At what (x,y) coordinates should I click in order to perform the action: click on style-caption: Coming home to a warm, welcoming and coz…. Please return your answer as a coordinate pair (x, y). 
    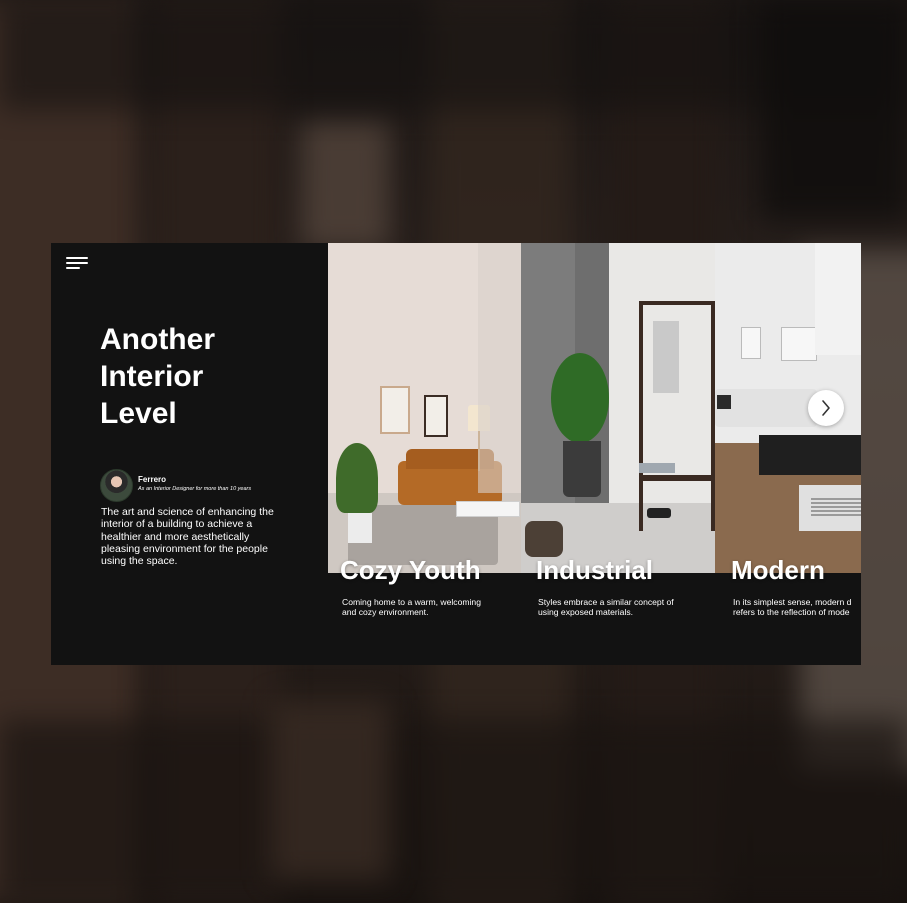
    Looking at the image, I should click on (411, 607).